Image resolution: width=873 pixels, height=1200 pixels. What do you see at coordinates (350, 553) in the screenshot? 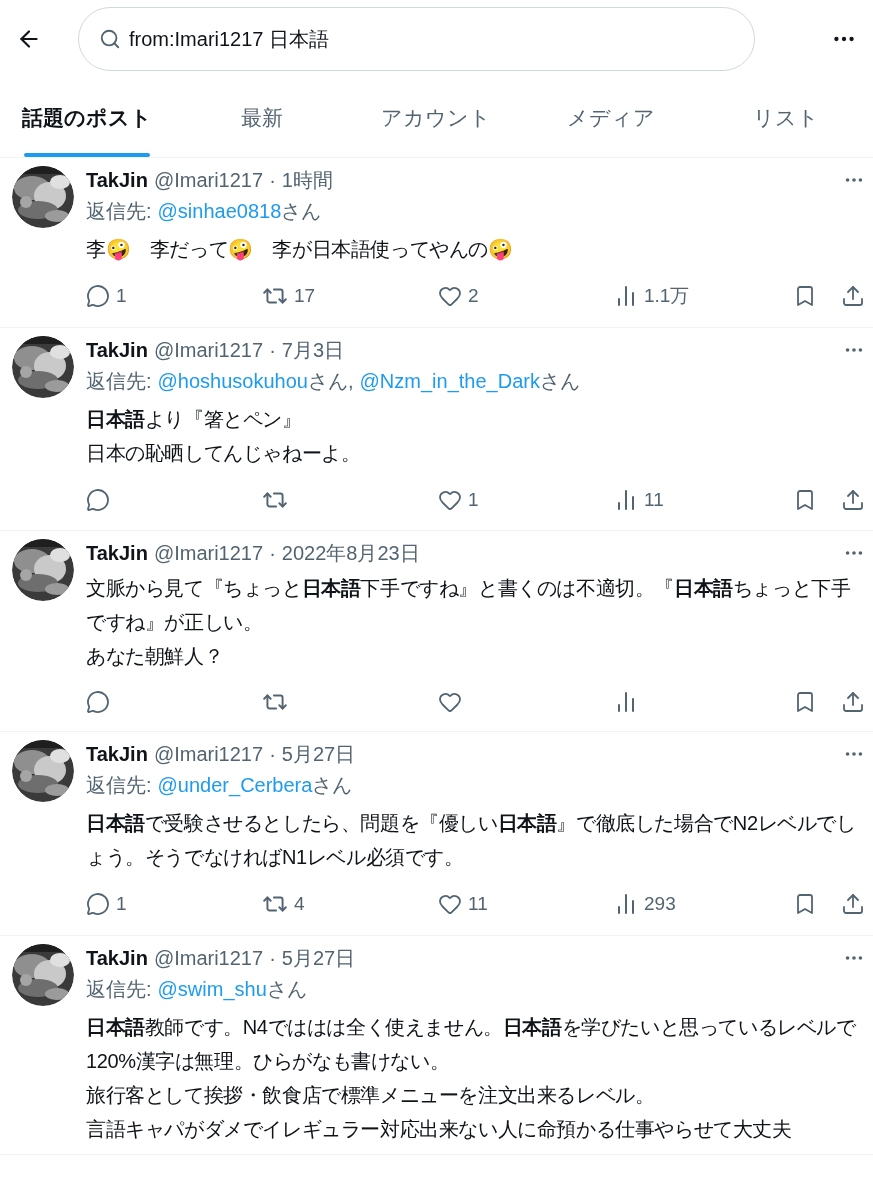
I see `post-time: 2022年8月23日` at bounding box center [350, 553].